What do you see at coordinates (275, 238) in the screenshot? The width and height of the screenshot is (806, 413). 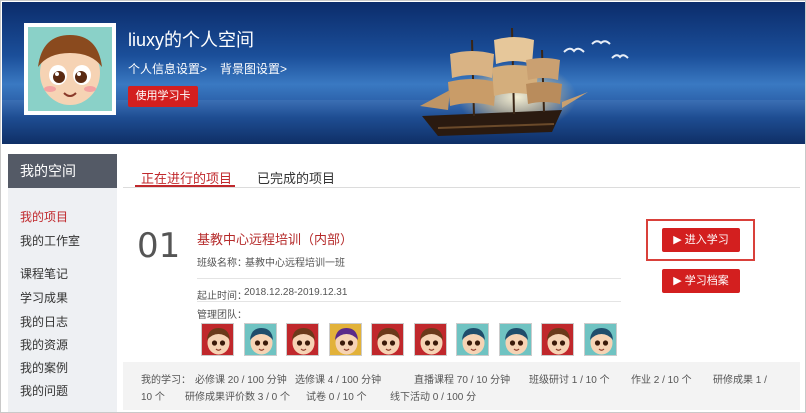 I see `project-title-link: 基教中心远程培训（内部）` at bounding box center [275, 238].